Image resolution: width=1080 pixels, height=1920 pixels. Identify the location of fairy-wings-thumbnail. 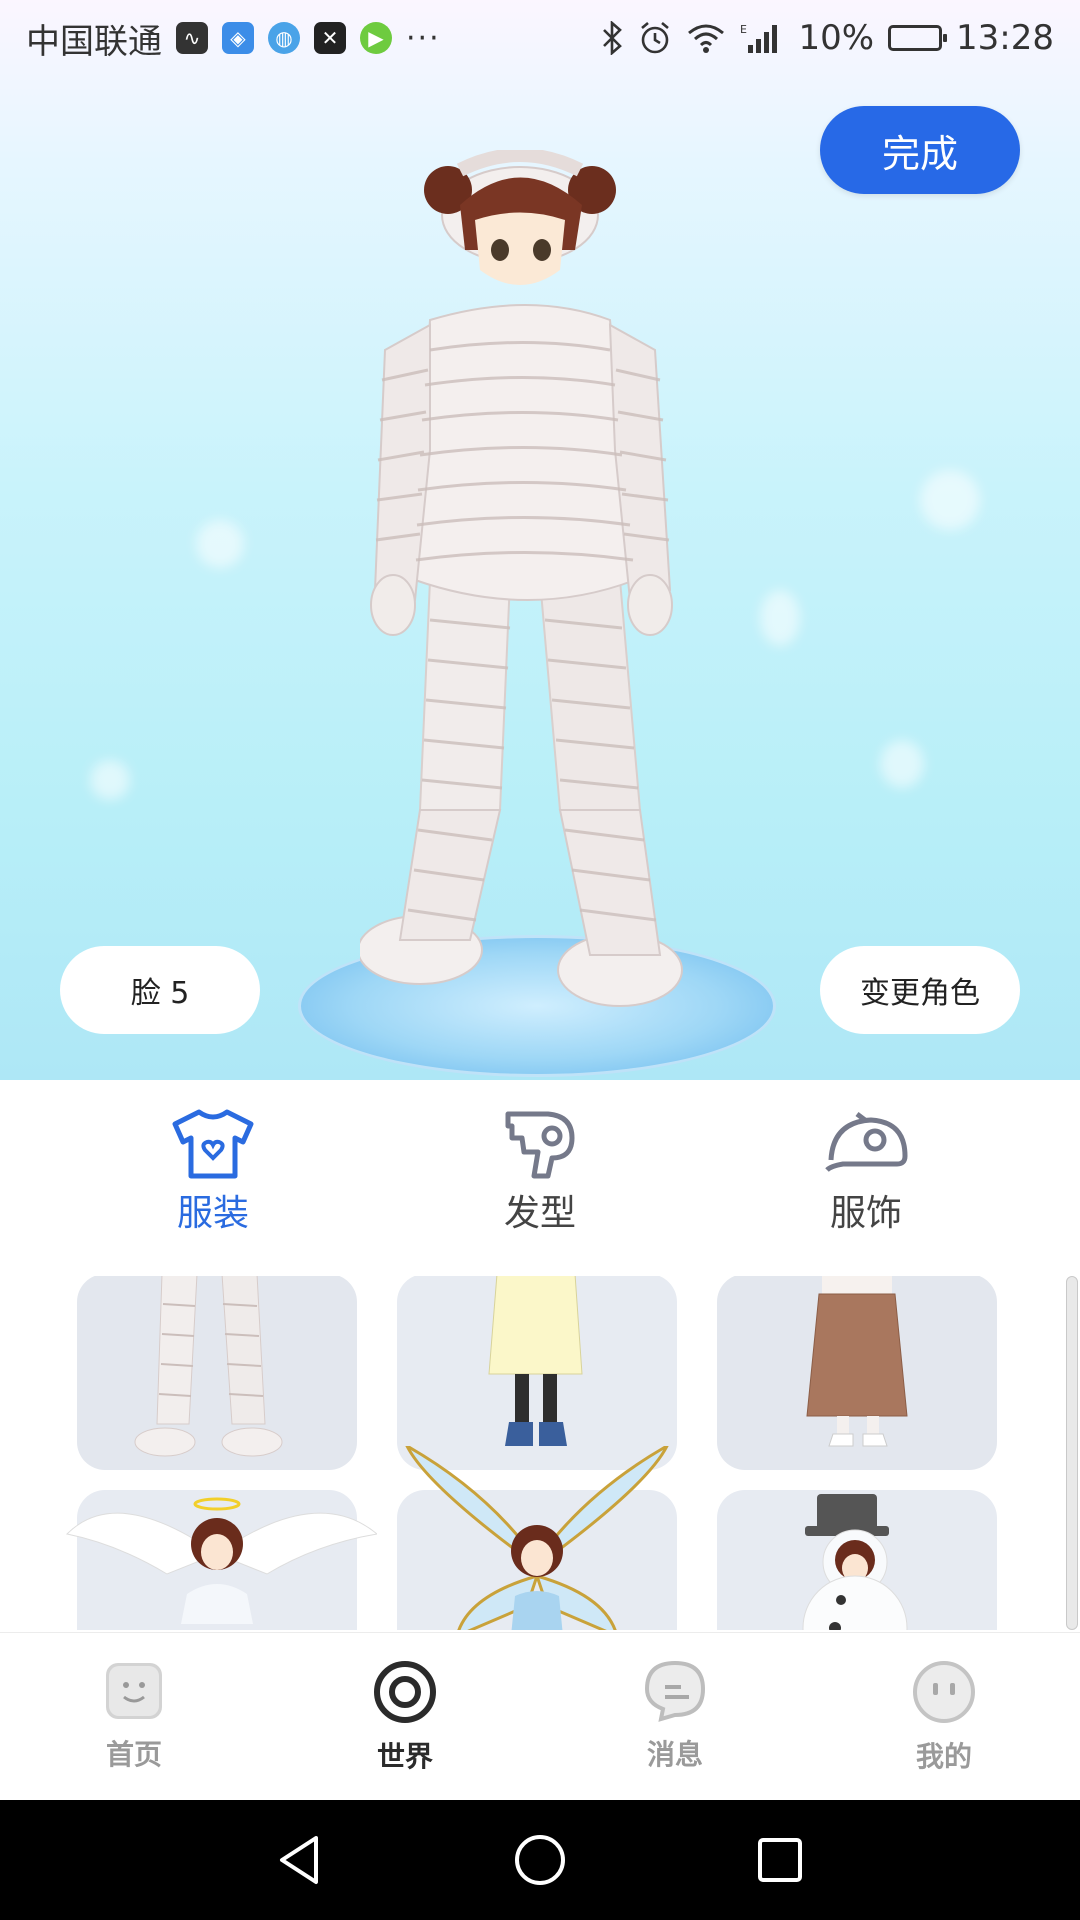
(537, 1538).